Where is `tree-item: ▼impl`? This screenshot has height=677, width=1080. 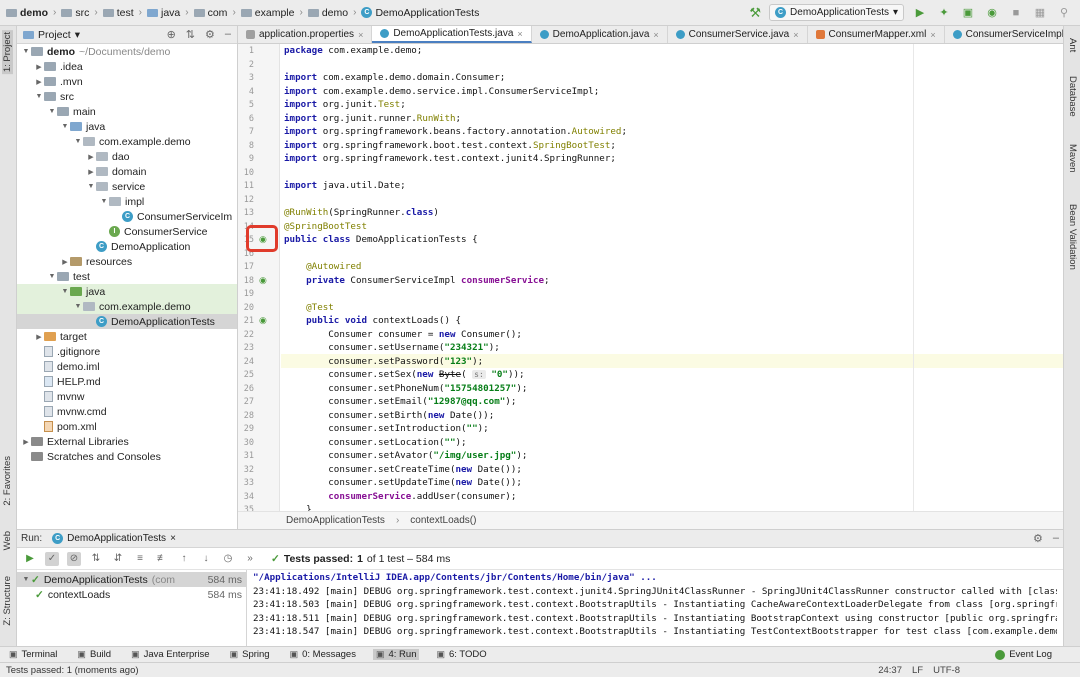
tree-item: ▼impl is located at coordinates (127, 201).